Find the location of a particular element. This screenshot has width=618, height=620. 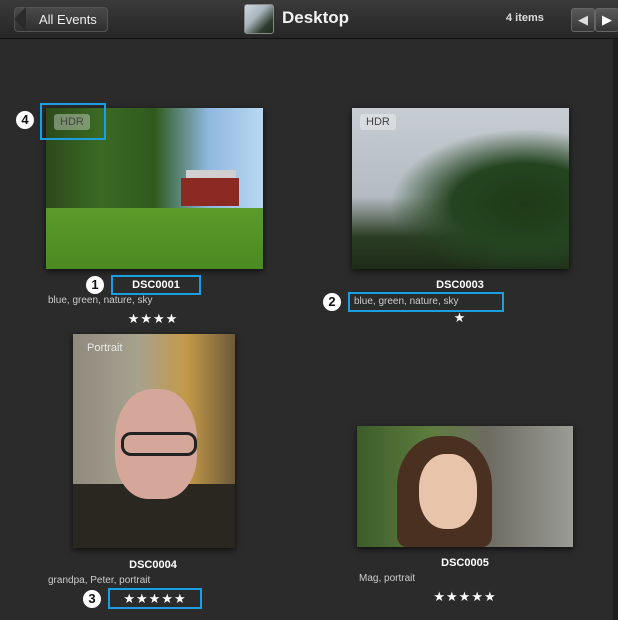

hdr-badge: HDR is located at coordinates (378, 122).